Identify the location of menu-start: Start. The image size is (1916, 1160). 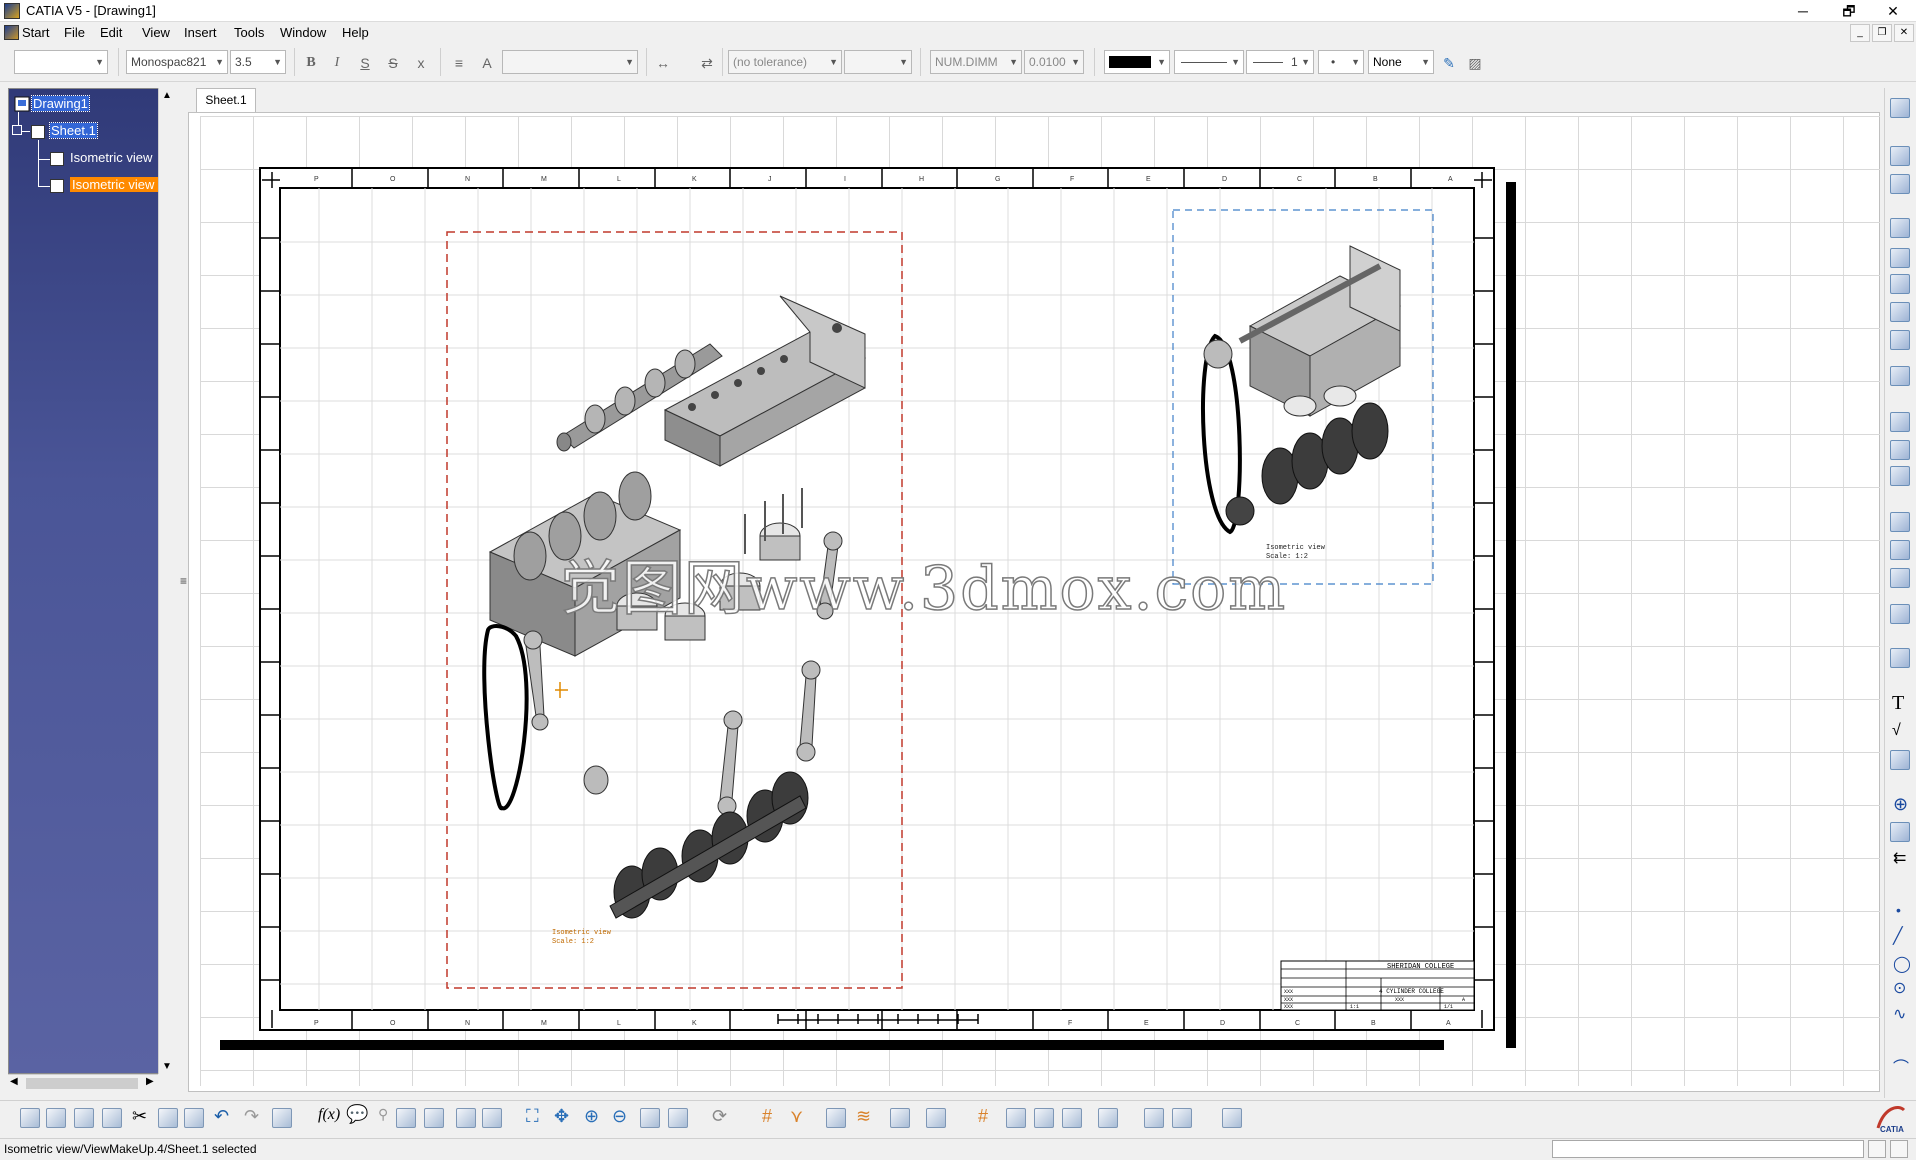
(35, 32).